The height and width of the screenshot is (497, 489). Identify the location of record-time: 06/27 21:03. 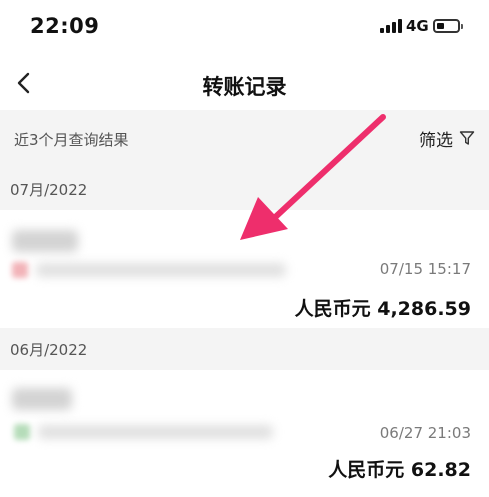
(425, 433).